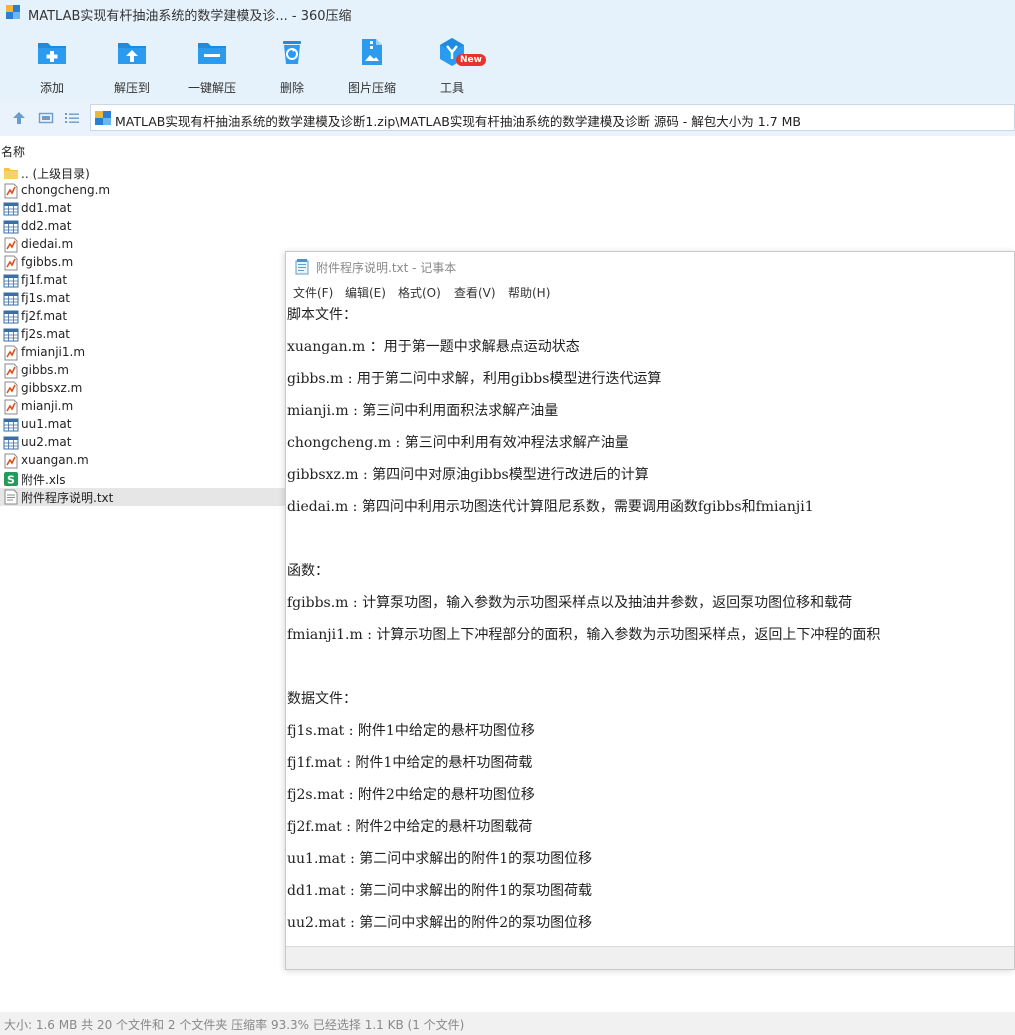 This screenshot has height=1035, width=1015. Describe the element at coordinates (365, 292) in the screenshot. I see `menu-edit: 编辑(E)` at that location.